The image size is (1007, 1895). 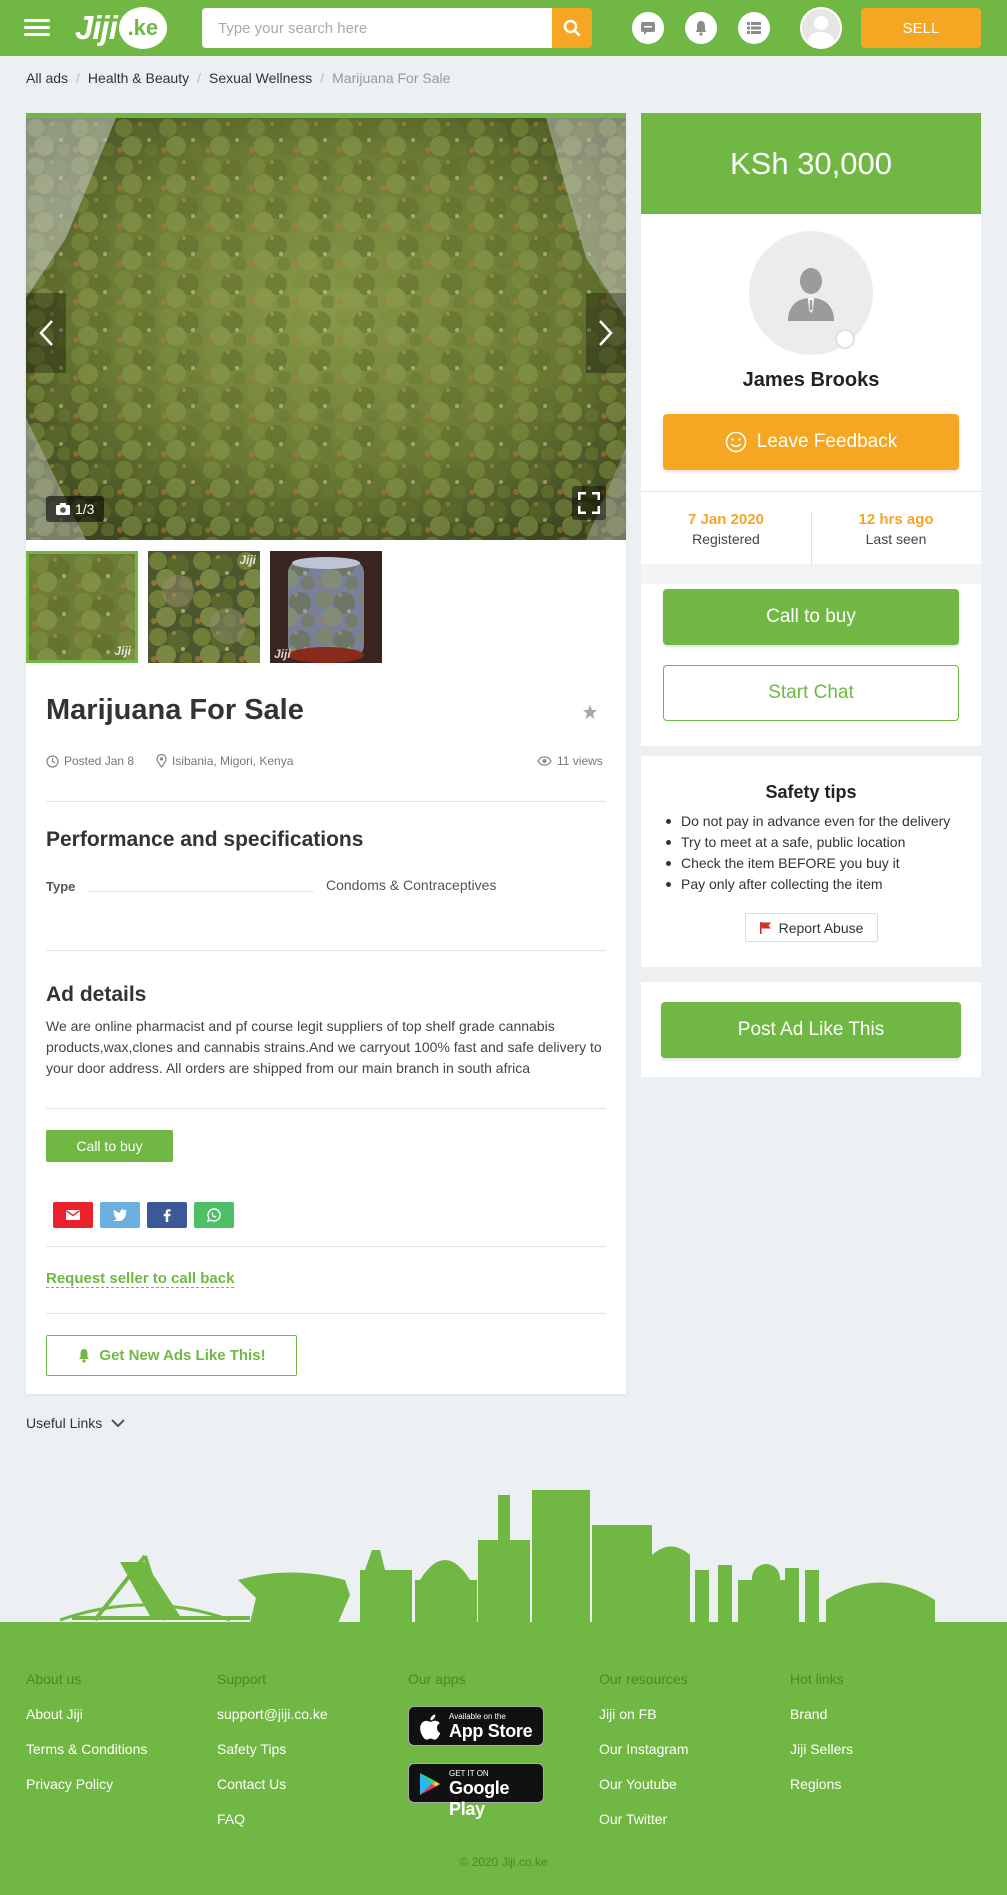 What do you see at coordinates (805, 884) in the screenshot?
I see `safety-tip: Pay only after collecting the item` at bounding box center [805, 884].